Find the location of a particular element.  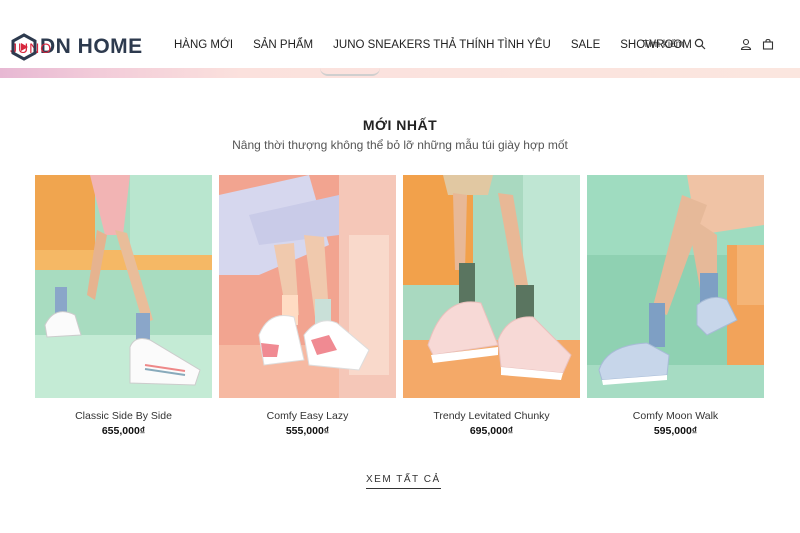

section-title: MỚI NHẤT is located at coordinates (400, 125).